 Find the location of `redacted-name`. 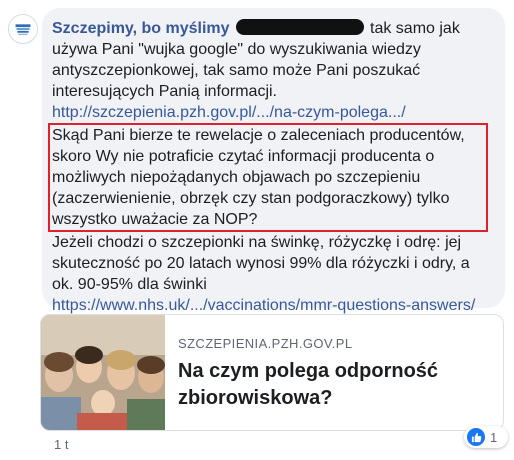

redacted-name is located at coordinates (299, 27).